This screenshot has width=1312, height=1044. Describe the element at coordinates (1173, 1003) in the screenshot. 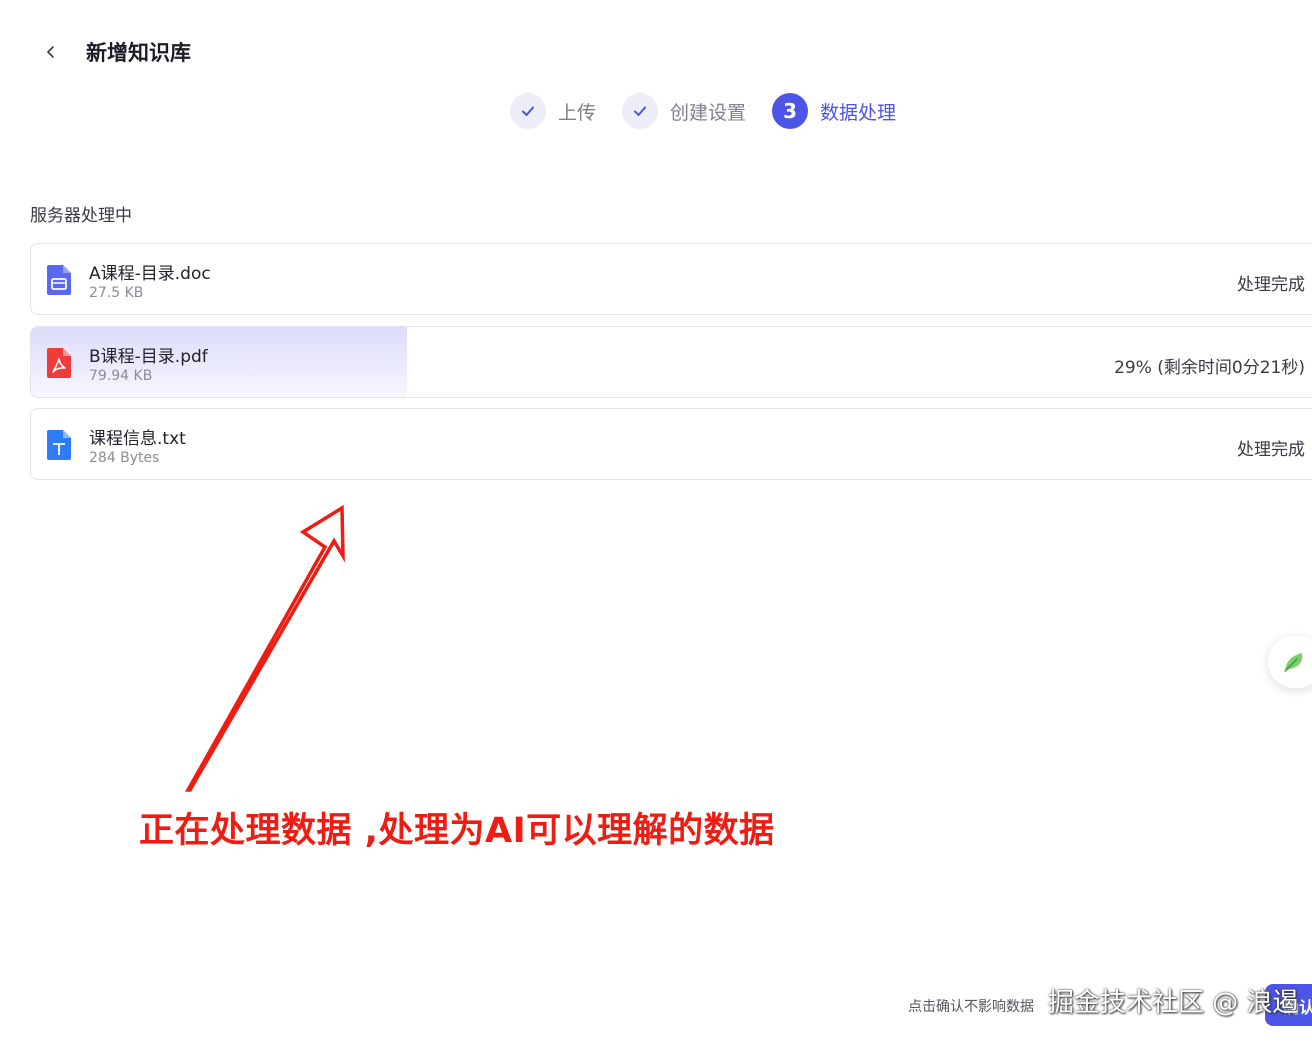

I see `watermark: 掘金技术社区 @ 浪遏` at that location.